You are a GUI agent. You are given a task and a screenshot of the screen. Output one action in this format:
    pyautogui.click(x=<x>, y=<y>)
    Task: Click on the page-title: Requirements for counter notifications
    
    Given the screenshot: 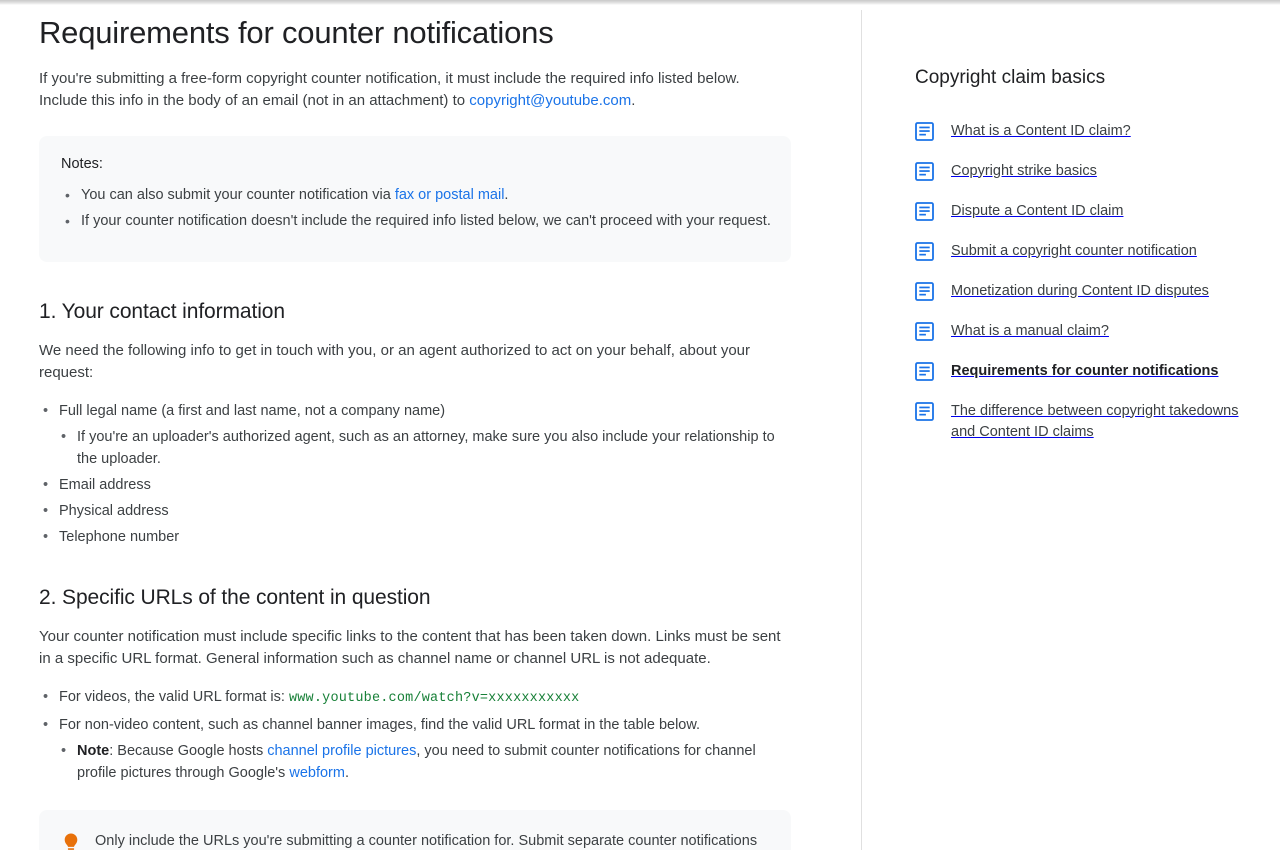 What is the action you would take?
    pyautogui.click(x=296, y=32)
    